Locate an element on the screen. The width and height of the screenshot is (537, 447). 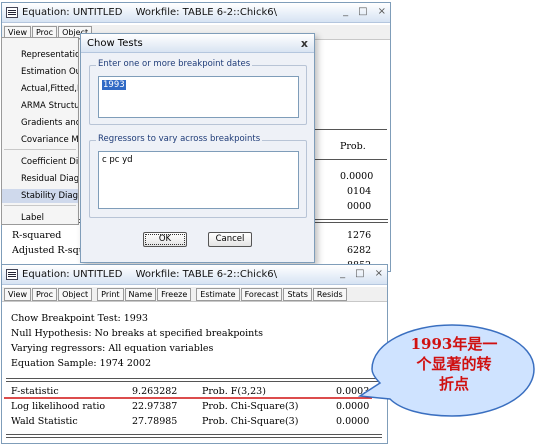
chow-header-line: Chow Breakpoint Test: 1993 is located at coordinates (79, 318).